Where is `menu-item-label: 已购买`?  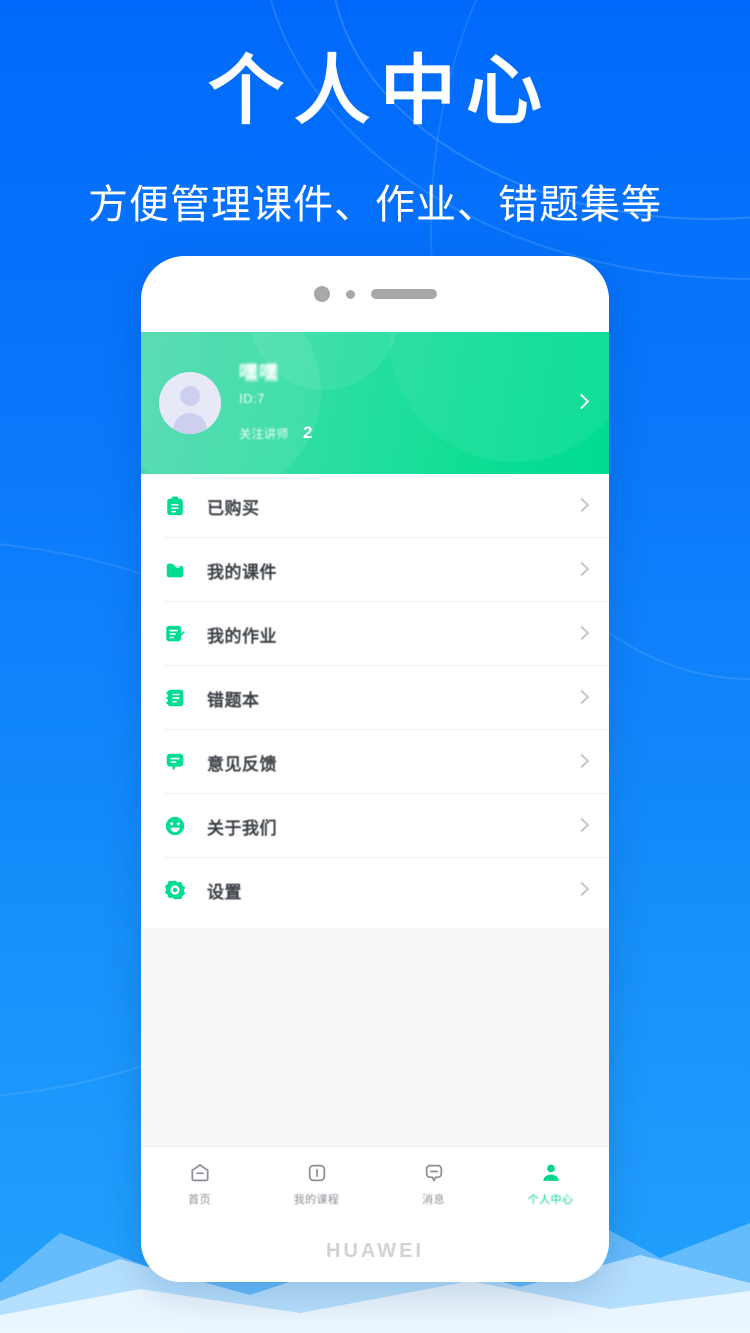
menu-item-label: 已购买 is located at coordinates (233, 508).